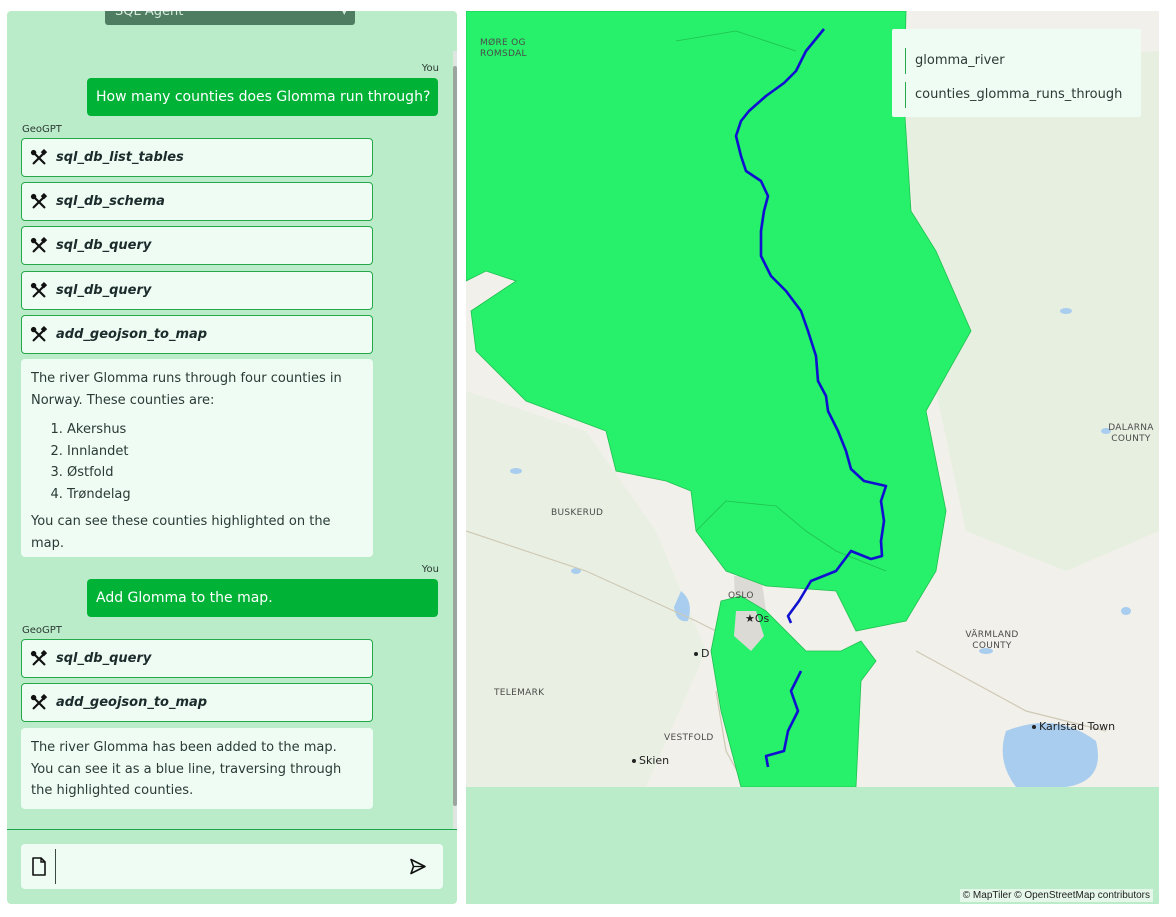 Image resolution: width=1176 pixels, height=917 pixels. I want to click on region-label-varmland: VÄRMLAND COUNTY, so click(992, 640).